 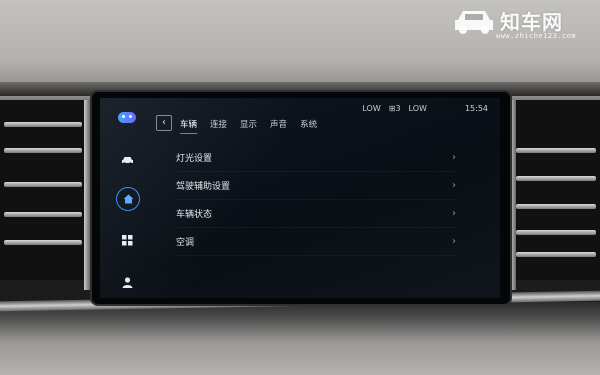 I want to click on tab-display: 显示, so click(x=248, y=126).